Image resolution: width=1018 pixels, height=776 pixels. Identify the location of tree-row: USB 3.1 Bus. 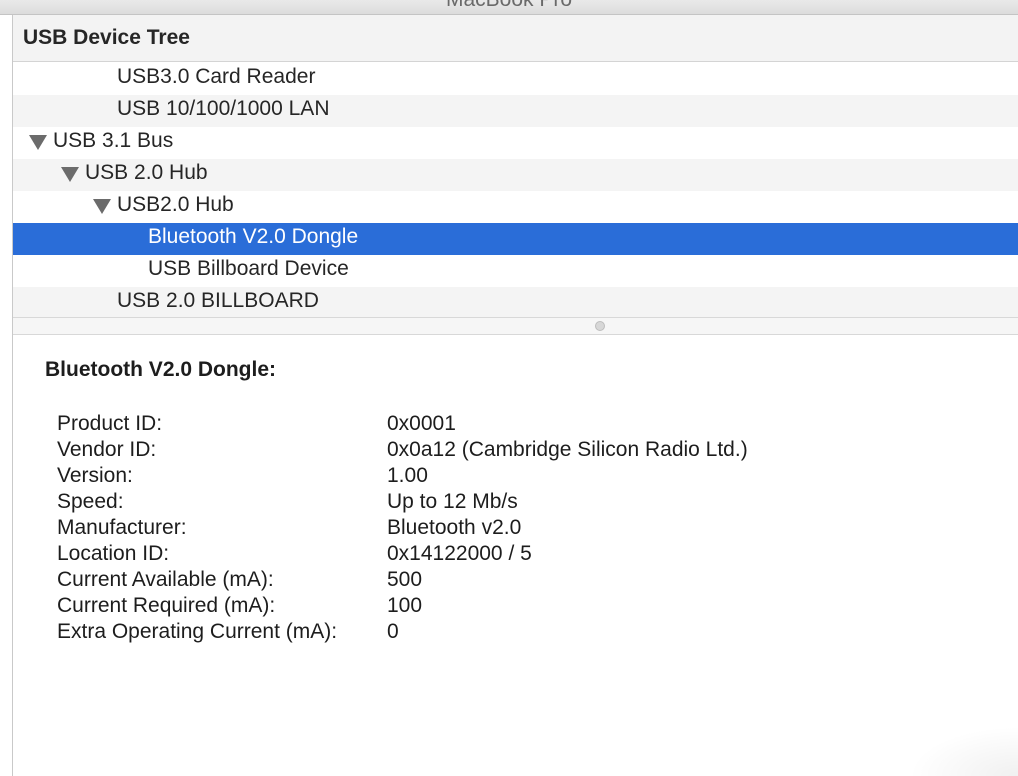
(515, 143).